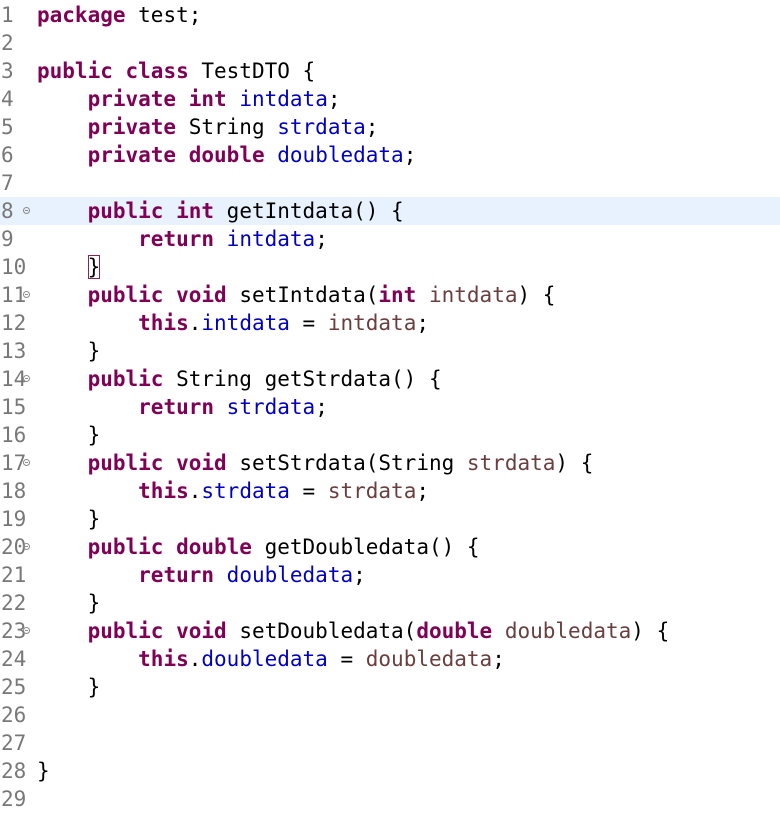  I want to click on code-line: 28}, so click(390, 771).